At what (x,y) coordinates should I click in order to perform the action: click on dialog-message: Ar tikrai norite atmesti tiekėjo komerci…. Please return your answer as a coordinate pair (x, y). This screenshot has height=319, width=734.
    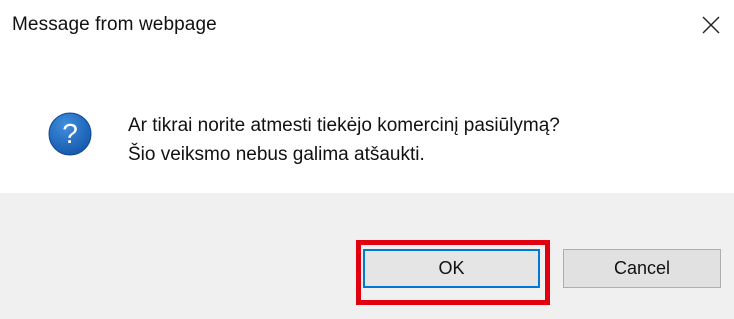
    Looking at the image, I should click on (344, 140).